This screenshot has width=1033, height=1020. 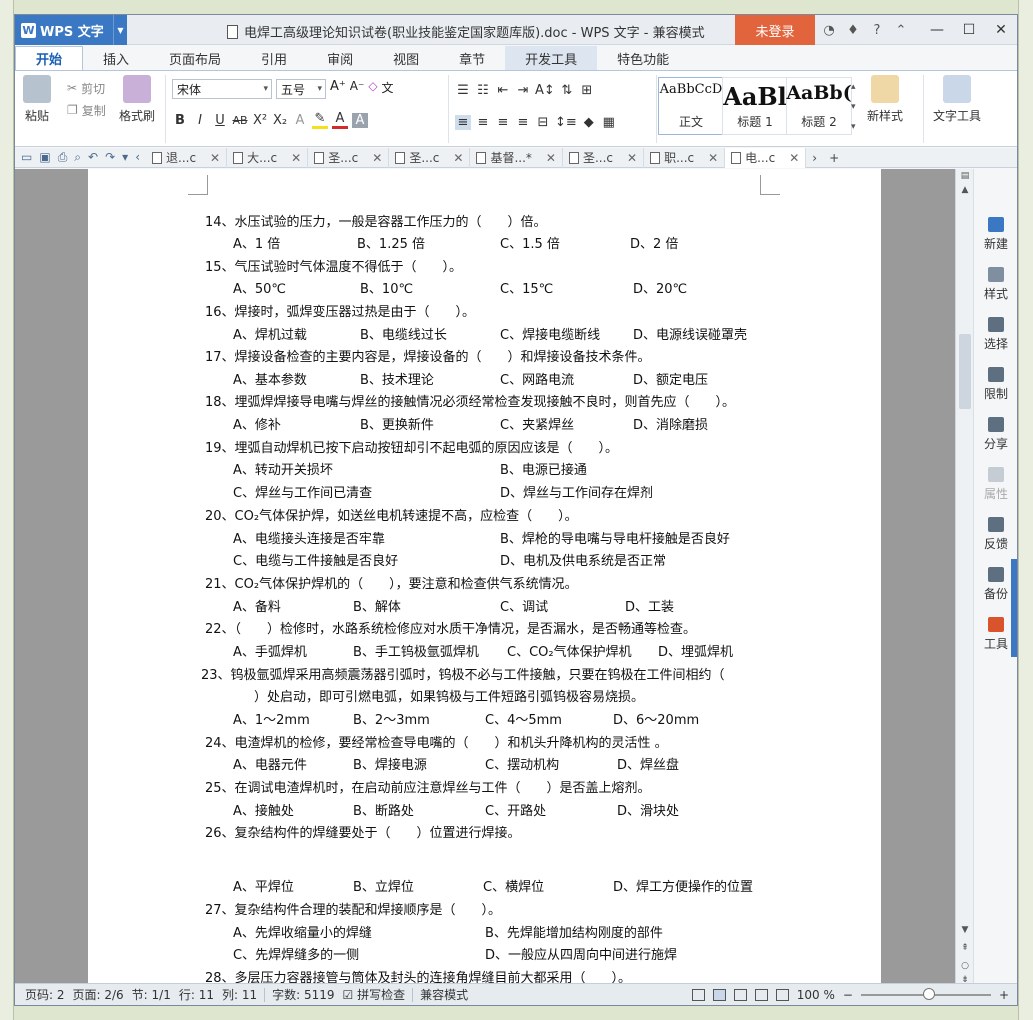 What do you see at coordinates (200, 120) in the screenshot?
I see `italic-icon: I` at bounding box center [200, 120].